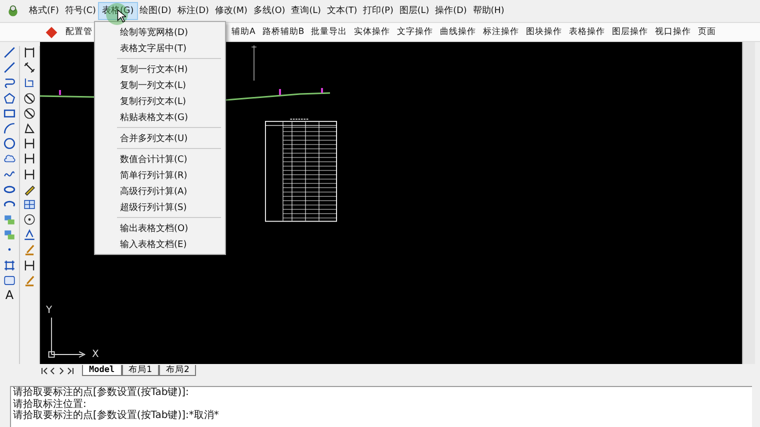  Describe the element at coordinates (95, 354) in the screenshot. I see `x-axis-label: X` at that location.